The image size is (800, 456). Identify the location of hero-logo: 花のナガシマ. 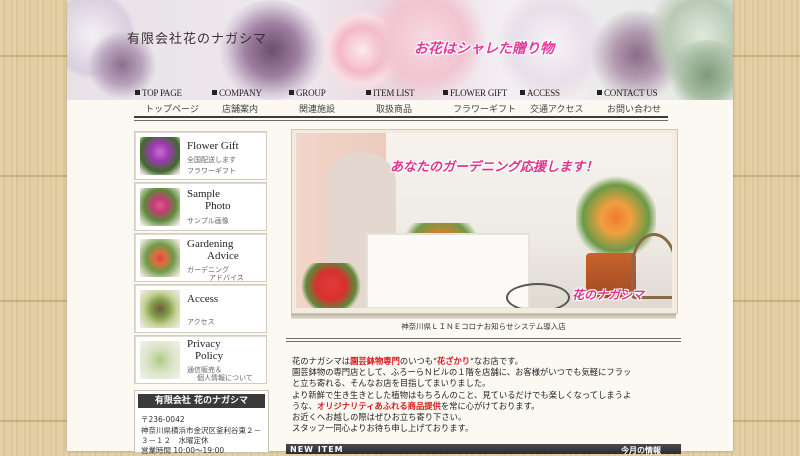
(608, 295).